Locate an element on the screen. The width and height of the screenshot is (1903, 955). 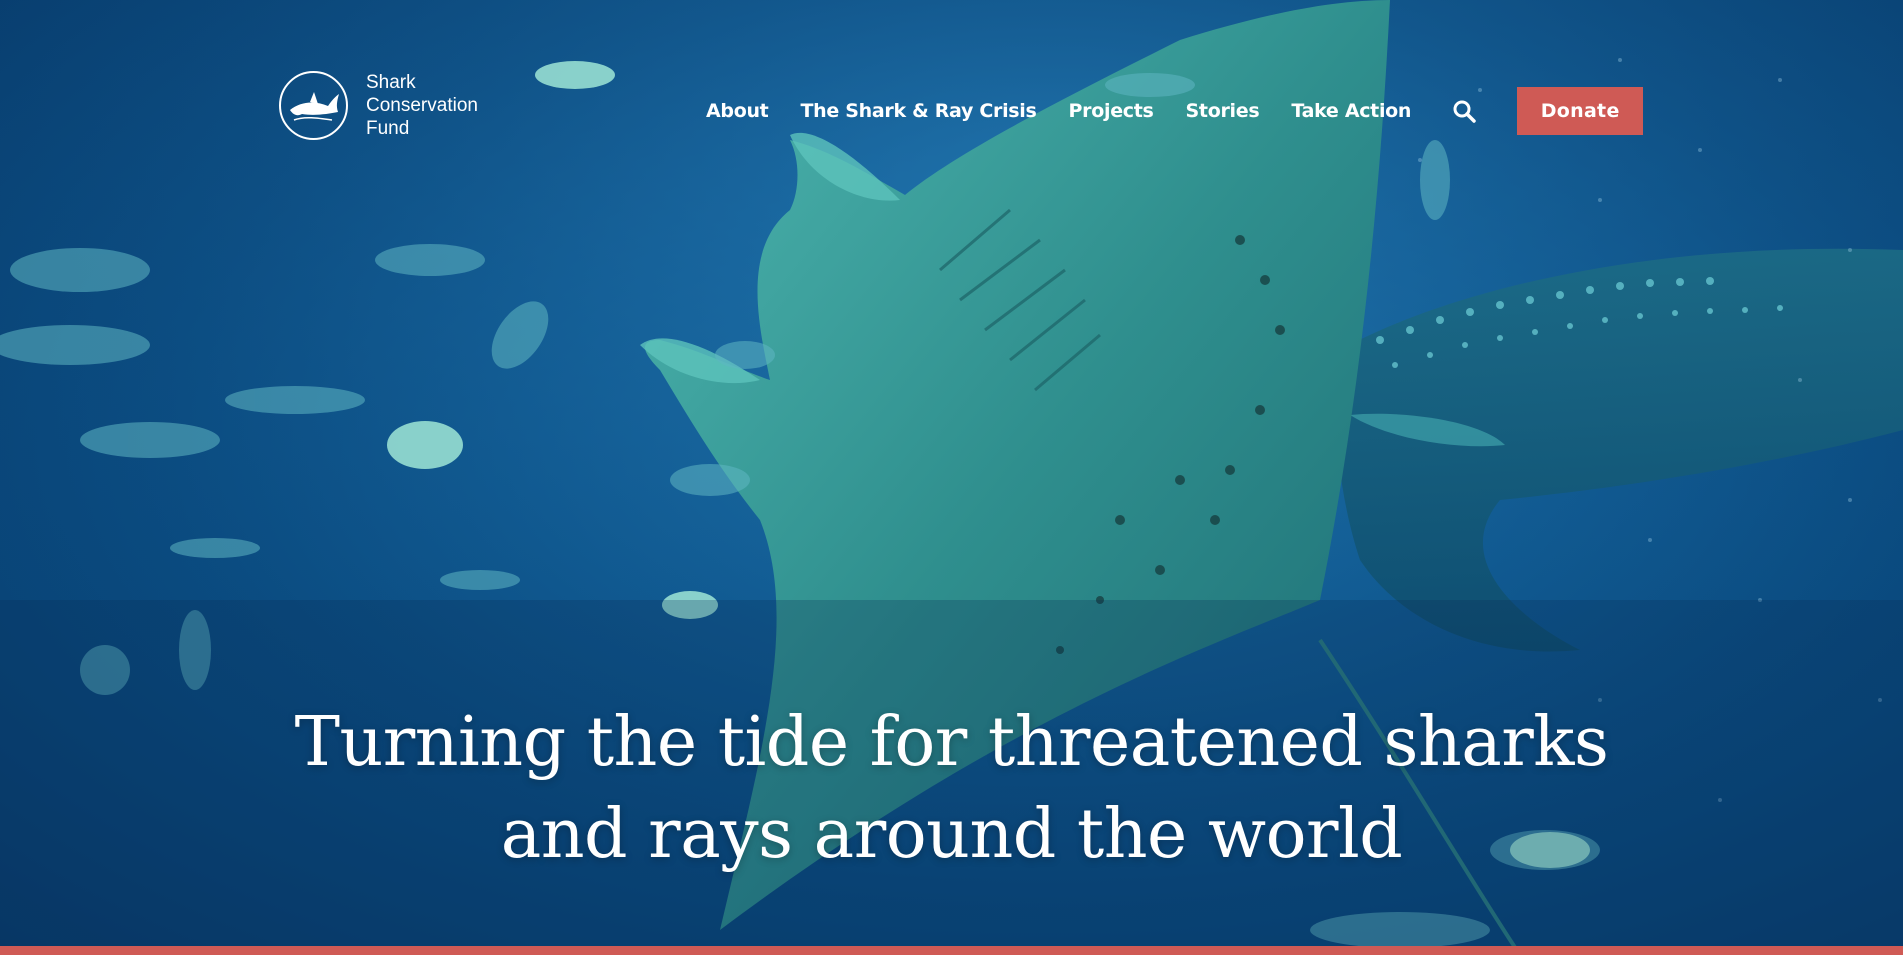
logo-line-2: Conservation is located at coordinates (422, 105).